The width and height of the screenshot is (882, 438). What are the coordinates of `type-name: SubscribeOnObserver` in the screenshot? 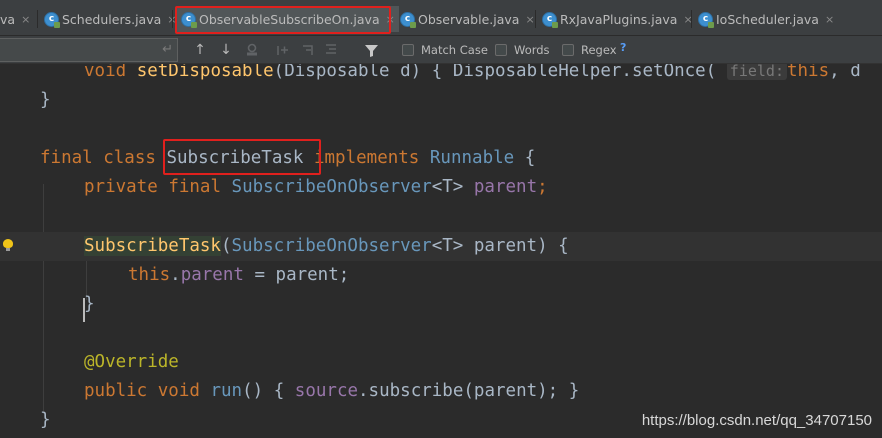 It's located at (331, 187).